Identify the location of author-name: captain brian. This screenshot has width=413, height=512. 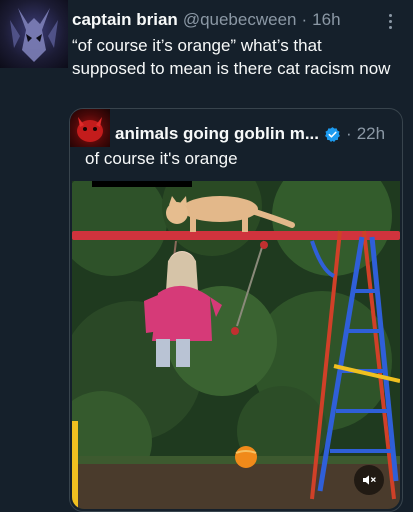
(125, 20).